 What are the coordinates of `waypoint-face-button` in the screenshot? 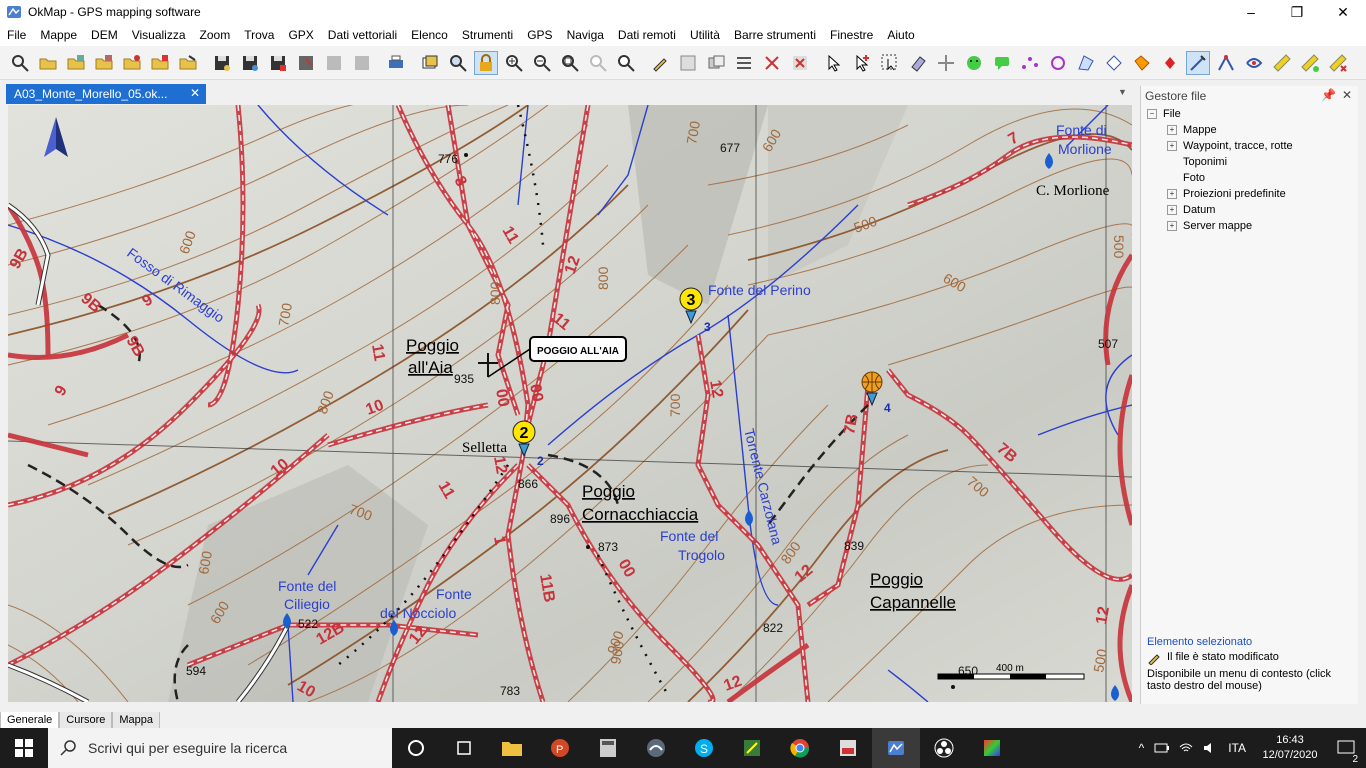 It's located at (974, 63).